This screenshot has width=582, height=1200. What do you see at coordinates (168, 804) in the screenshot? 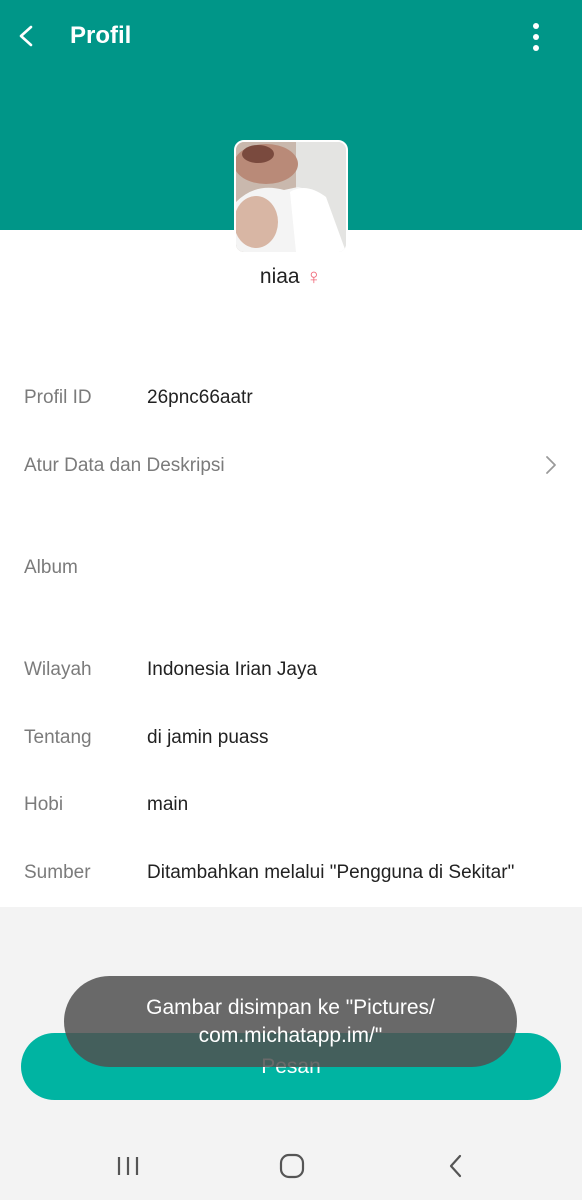
I see `hobby-value: main` at bounding box center [168, 804].